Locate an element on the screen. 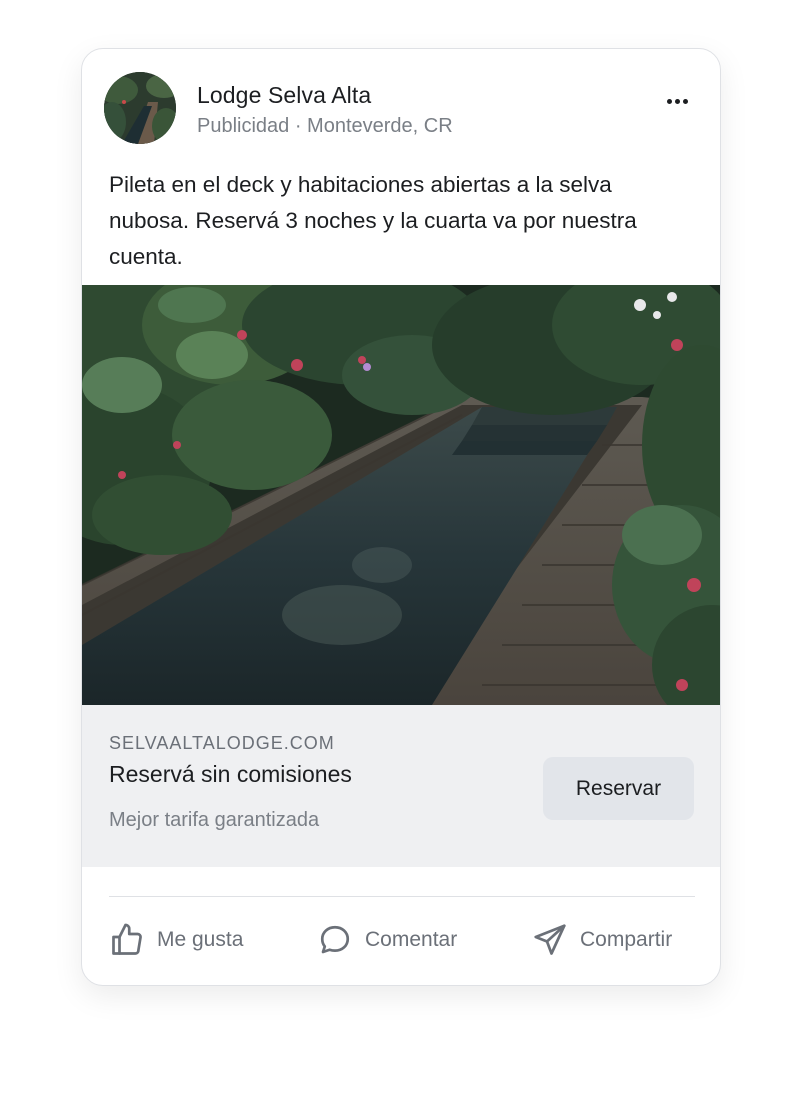 This screenshot has width=802, height=1100. action-bar: Me gusta Comentar Compartir is located at coordinates (401, 940).